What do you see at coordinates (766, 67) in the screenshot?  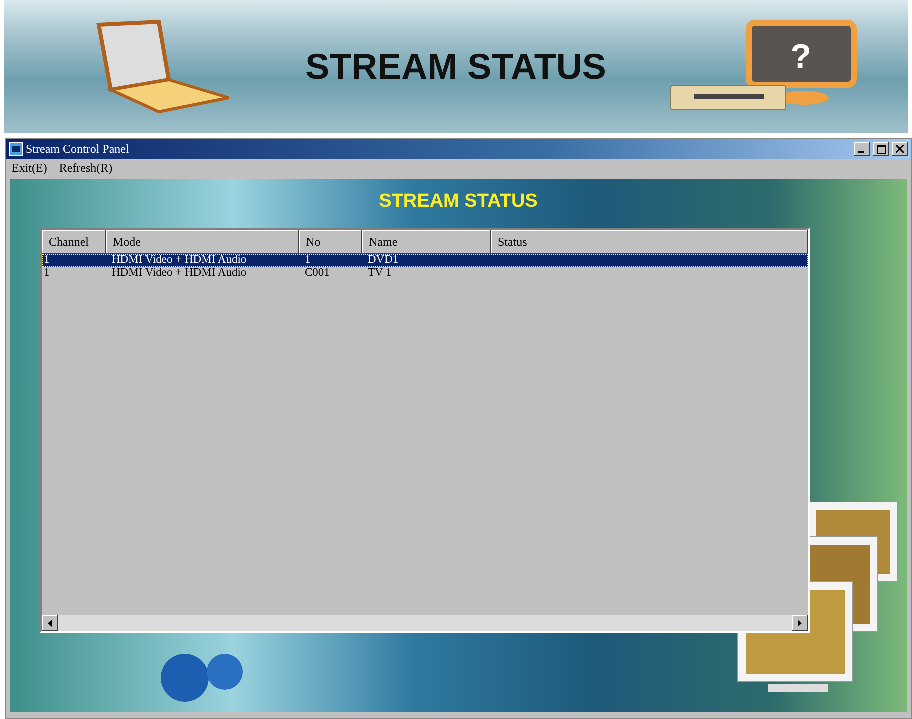 I see `monitor-with-player-drawing: ?` at bounding box center [766, 67].